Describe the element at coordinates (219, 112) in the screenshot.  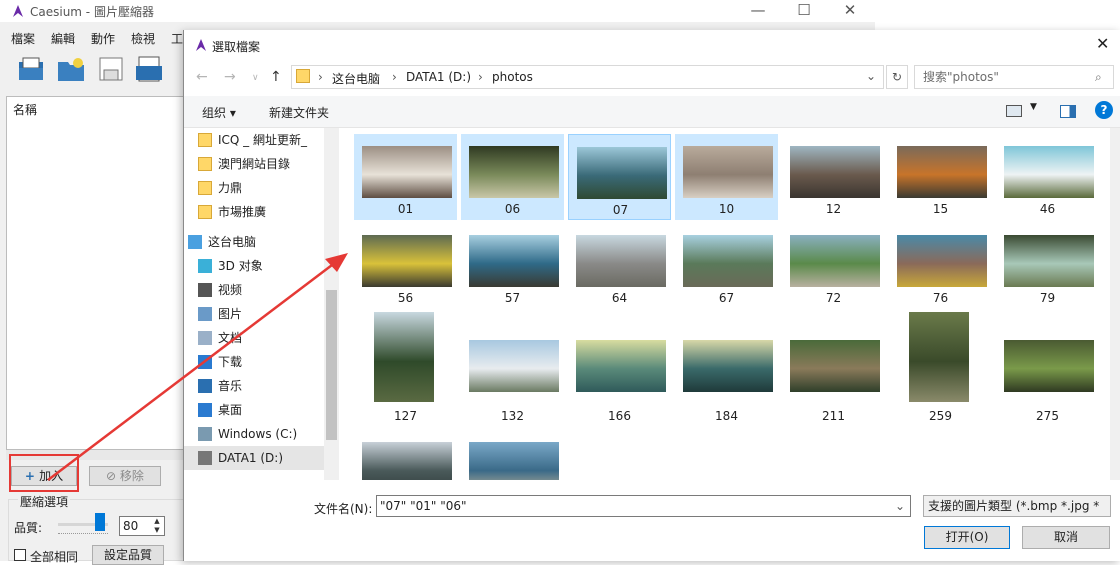
I see `organize-button: 组织 ▾` at that location.